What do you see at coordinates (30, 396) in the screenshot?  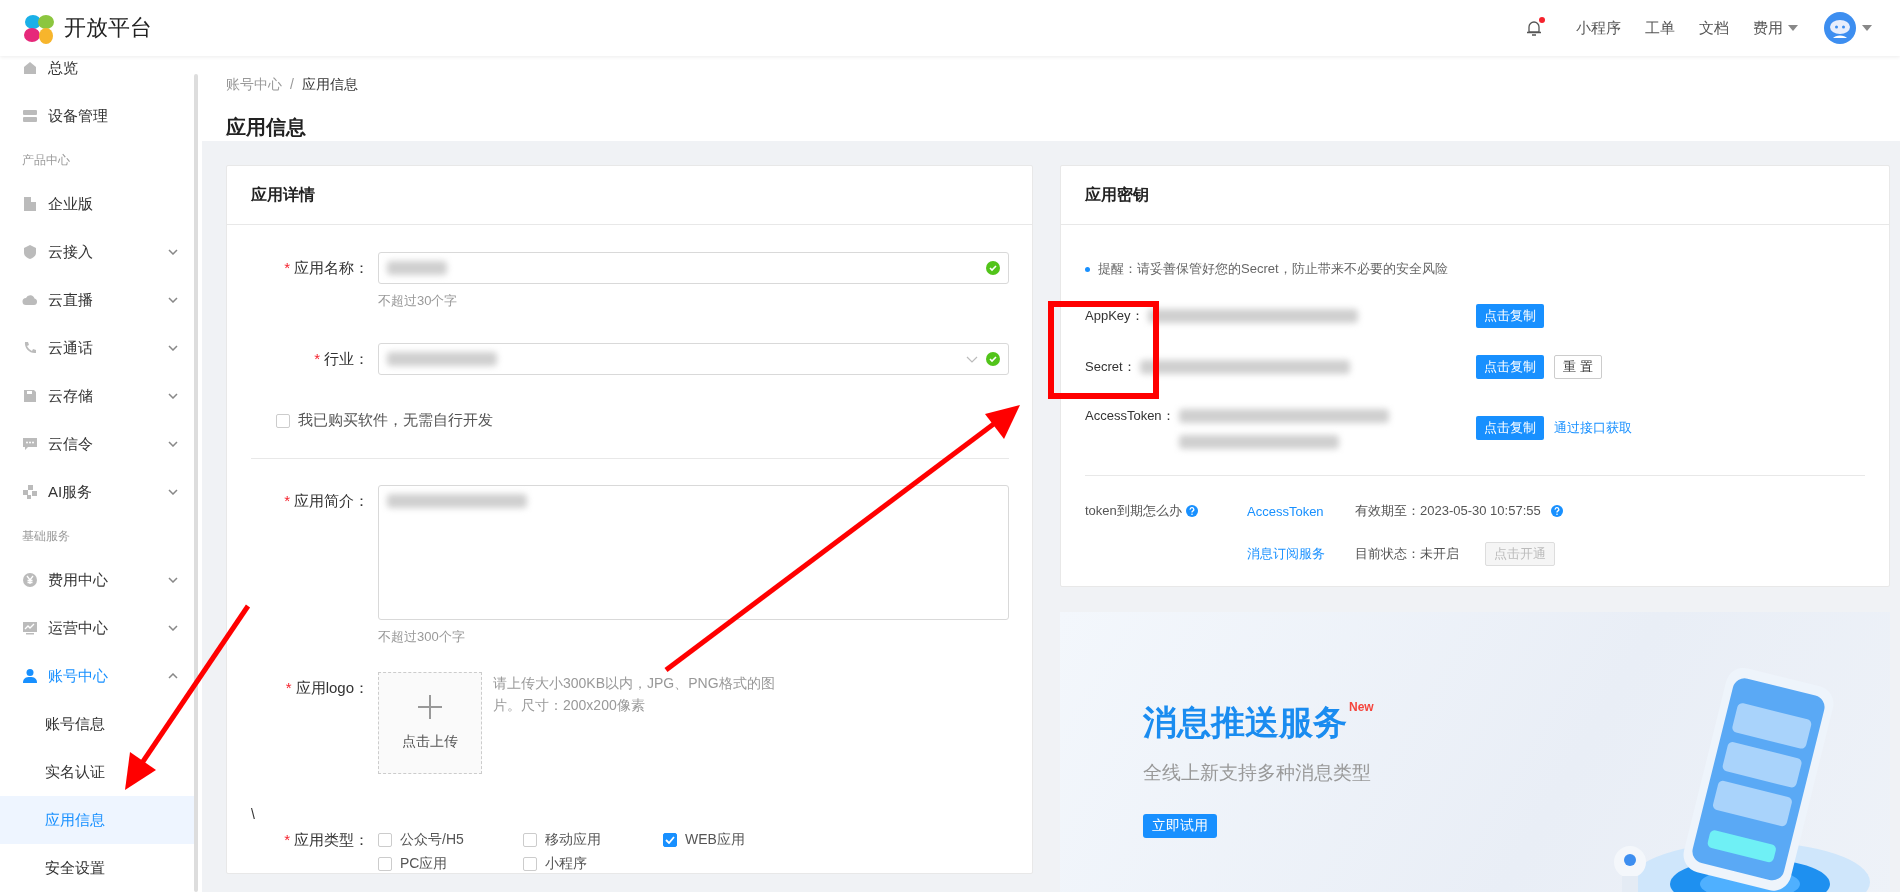 I see `floppy-icon` at bounding box center [30, 396].